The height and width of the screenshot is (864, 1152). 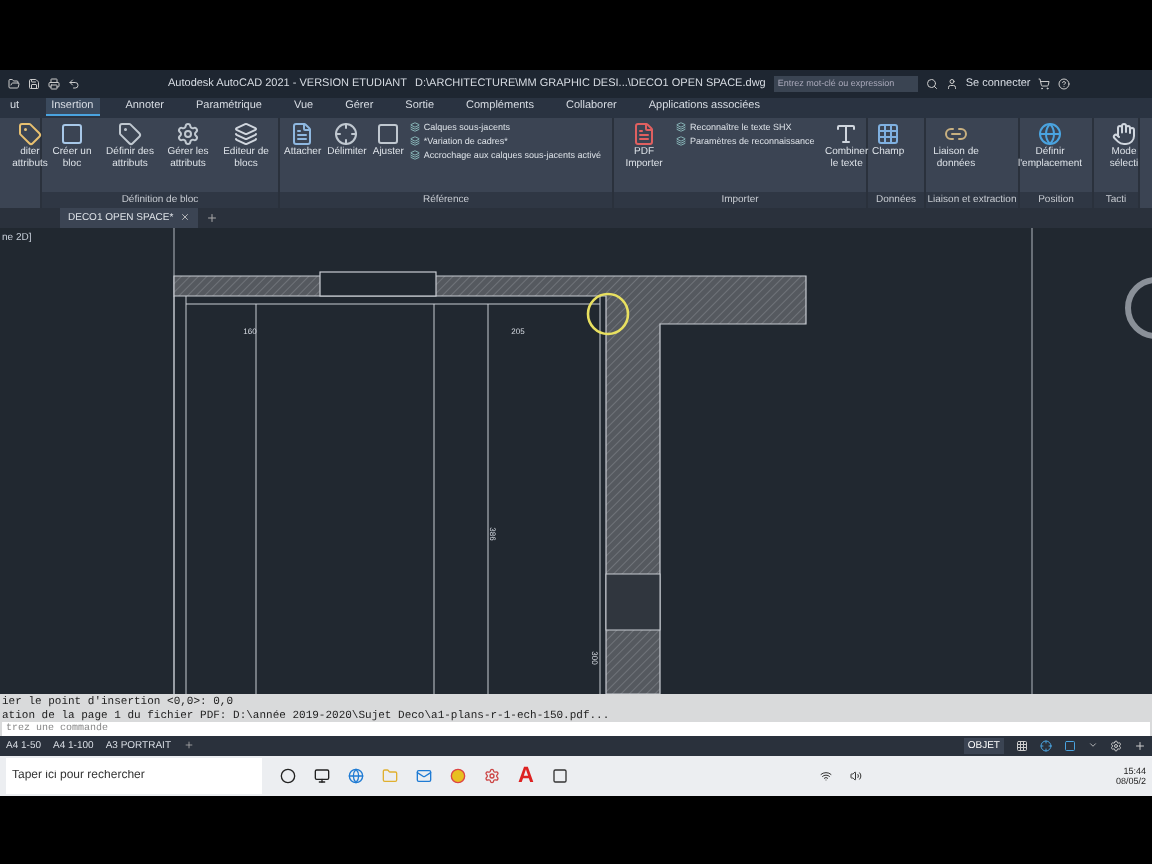 I want to click on add-layout-icon, so click(x=188, y=745).